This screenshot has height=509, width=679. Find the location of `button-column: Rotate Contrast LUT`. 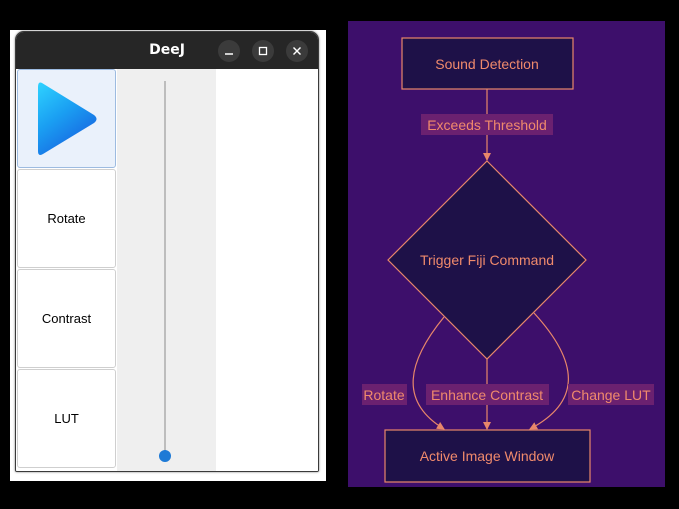

button-column: Rotate Contrast LUT is located at coordinates (66, 270).